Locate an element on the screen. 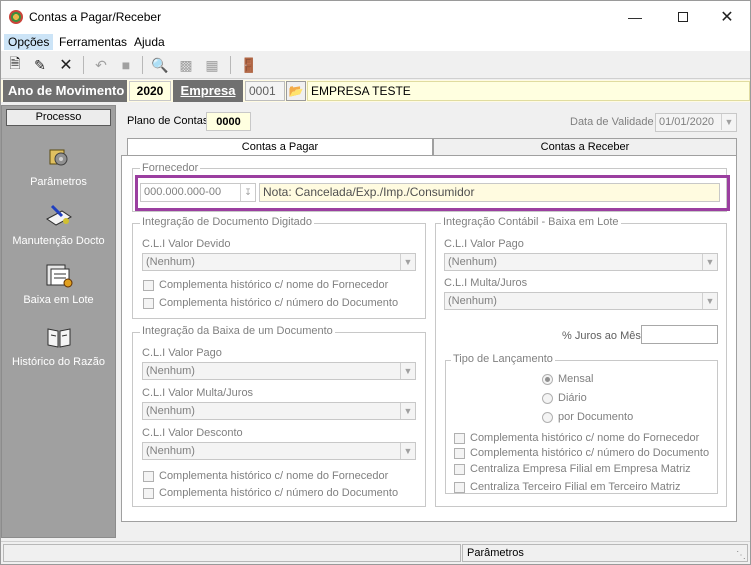  fornecedor-code-field: 000.000.000-00 ↧ is located at coordinates (198, 192).